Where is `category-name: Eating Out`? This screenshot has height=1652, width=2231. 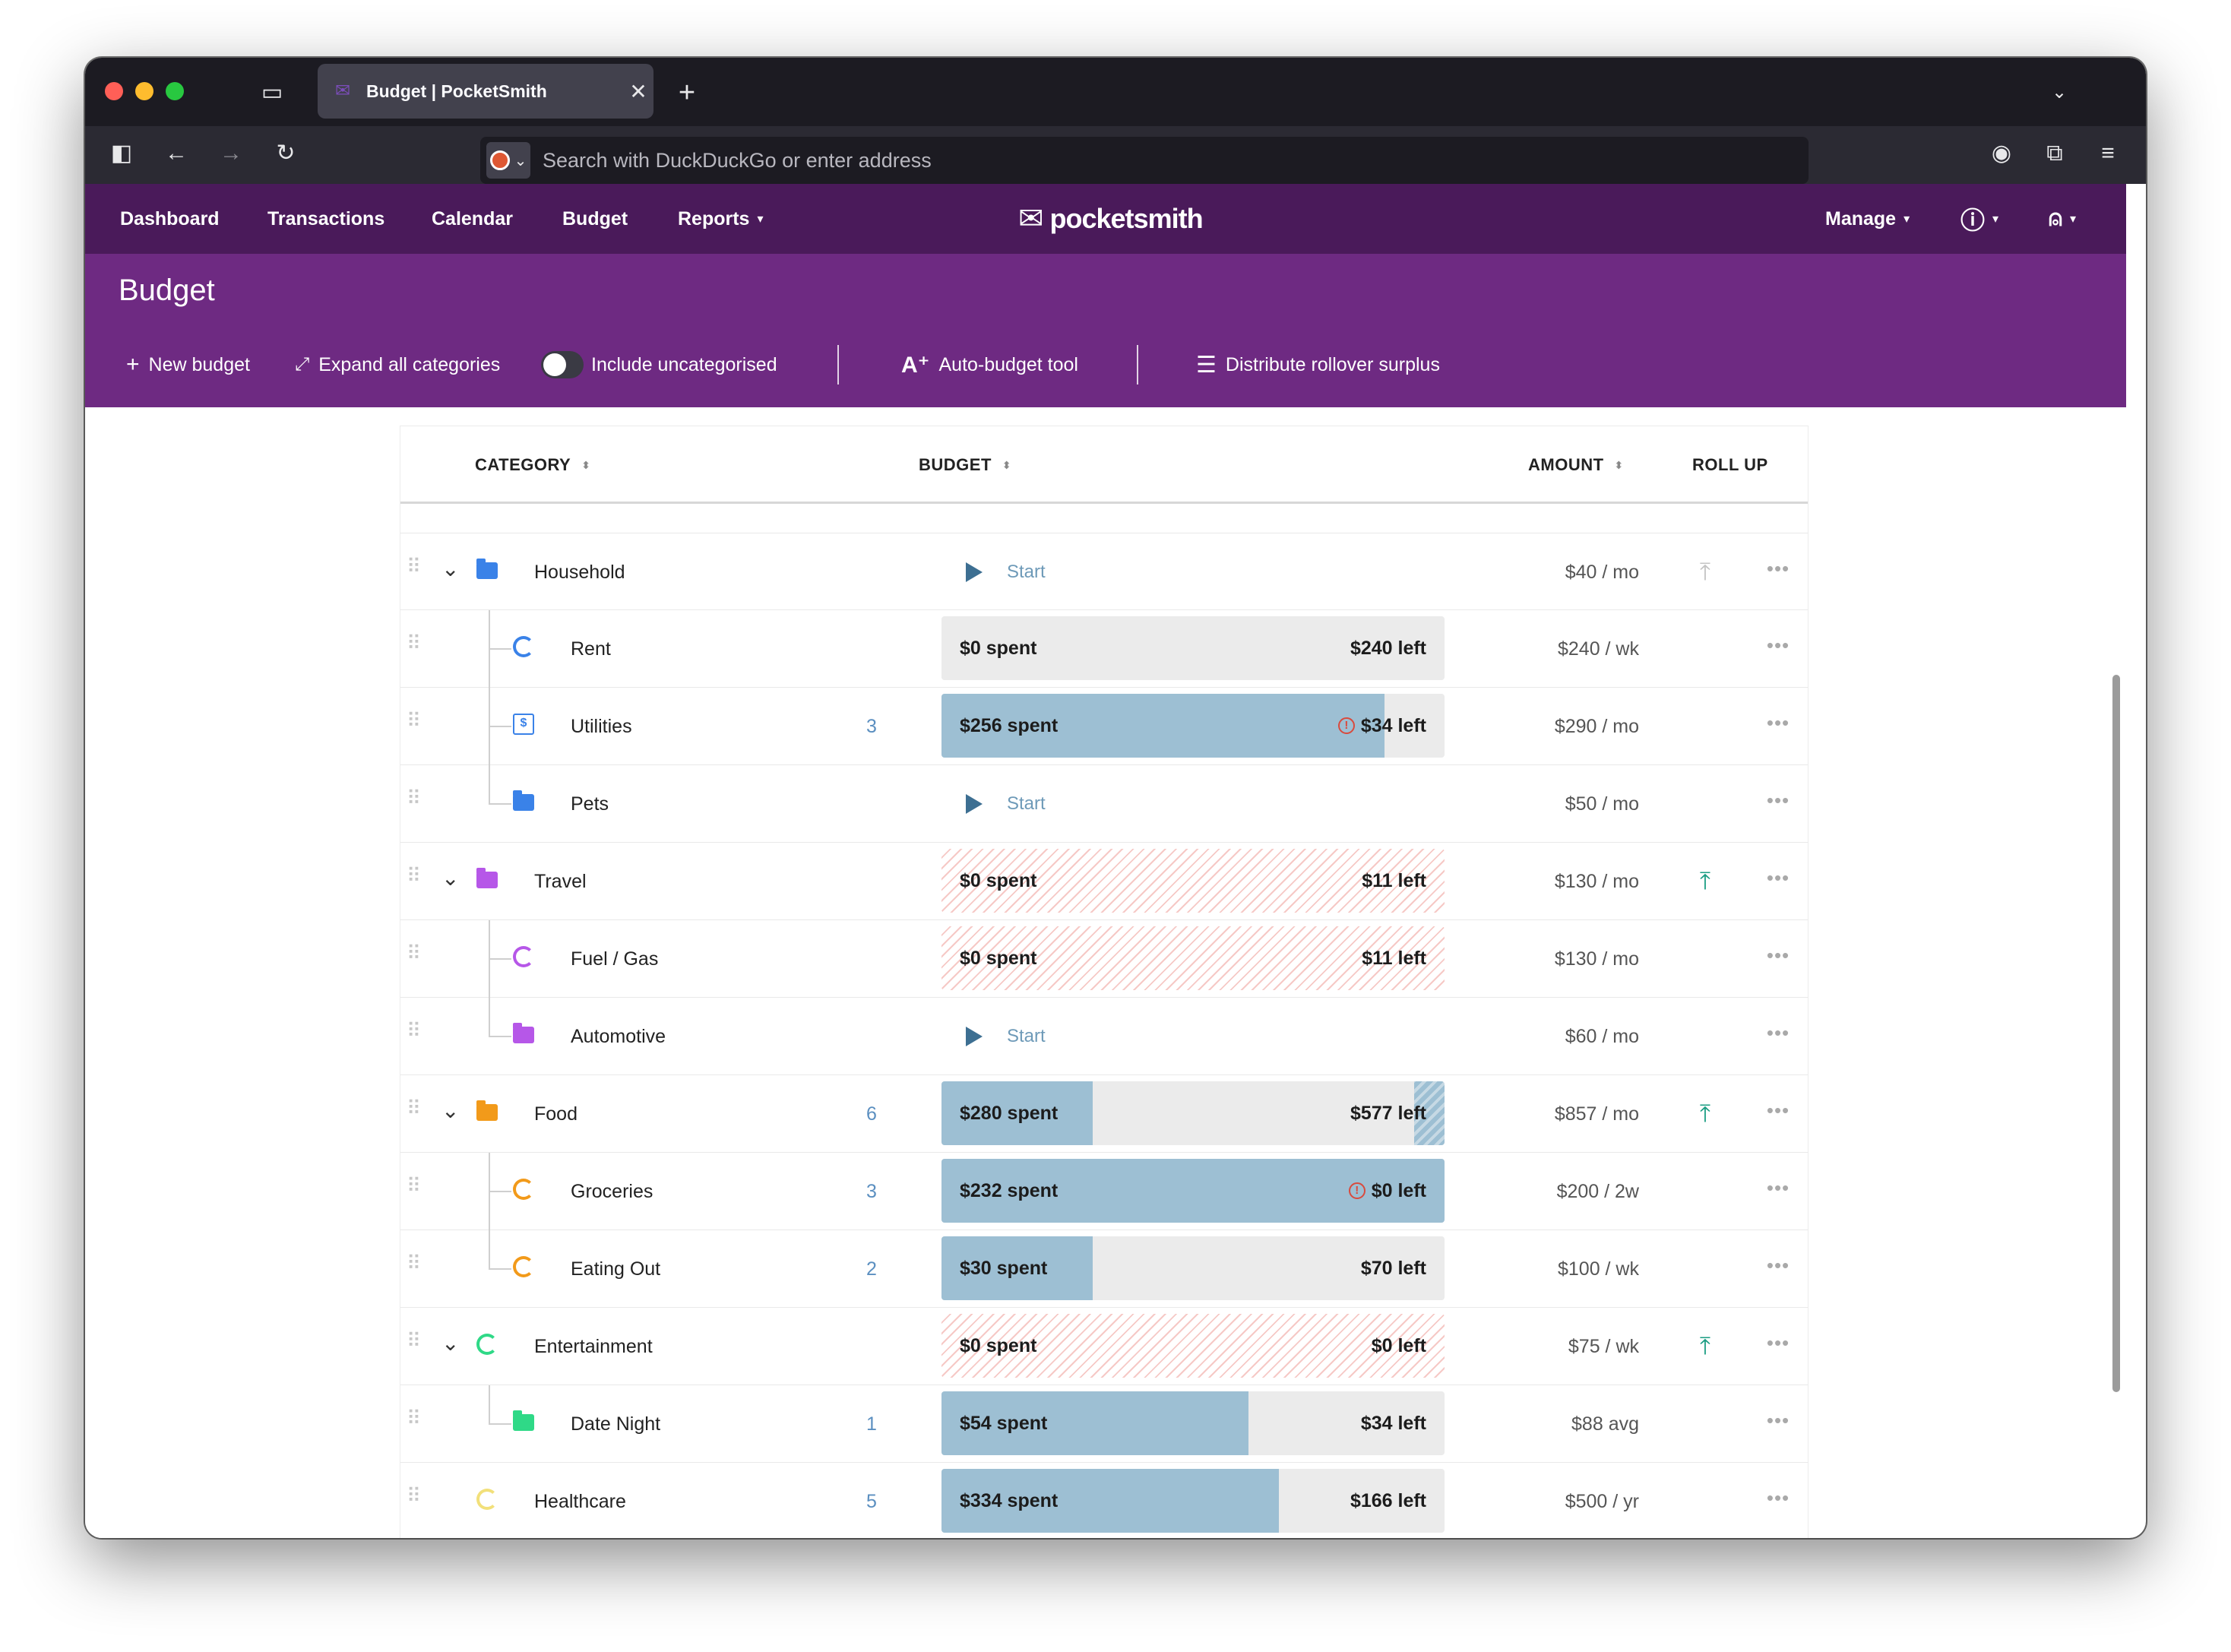 category-name: Eating Out is located at coordinates (615, 1269).